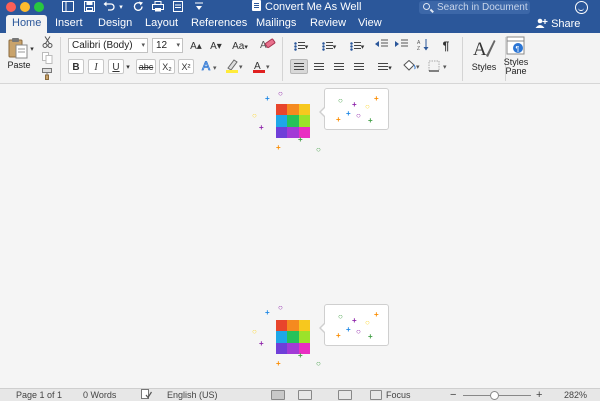  Describe the element at coordinates (328, 24) in the screenshot. I see `tab-review: Review` at that location.